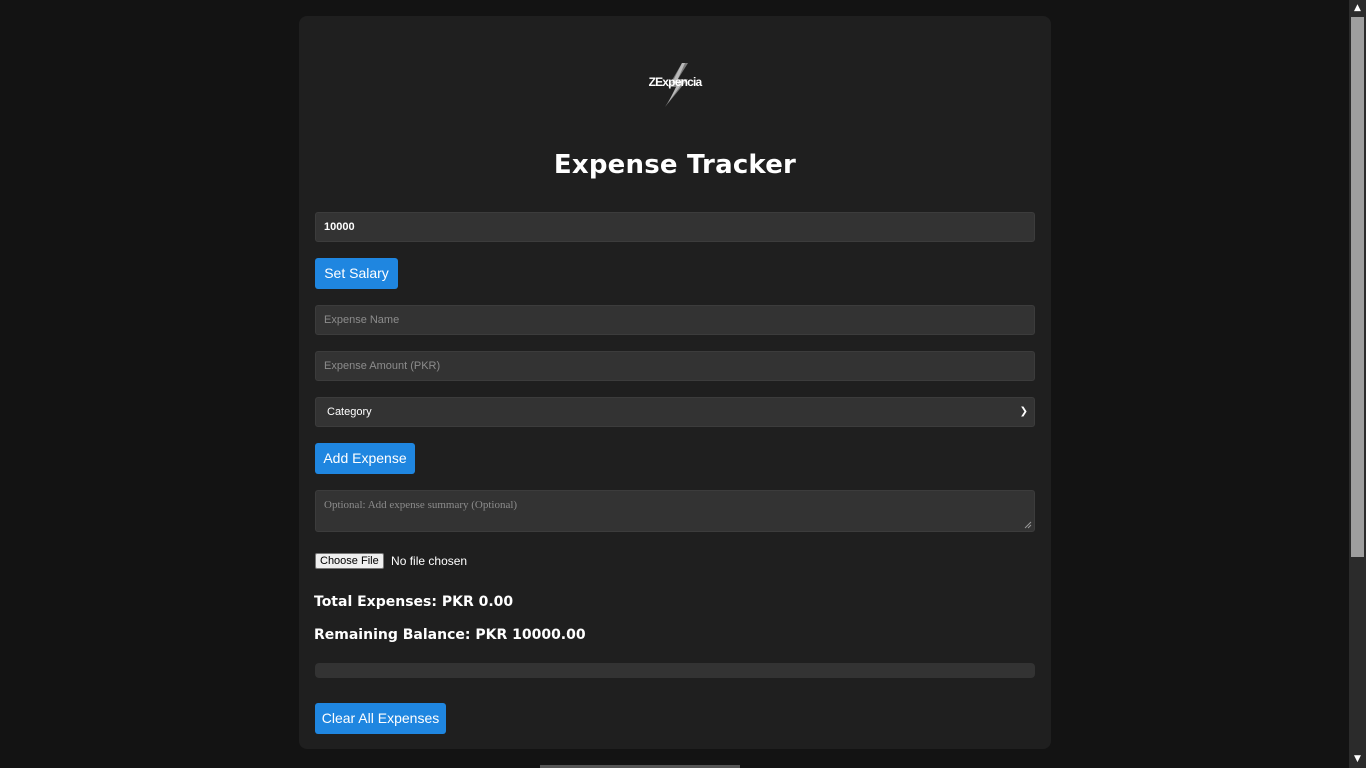 The height and width of the screenshot is (768, 1366). What do you see at coordinates (1023, 411) in the screenshot?
I see `chevron-down-icon: ❯` at bounding box center [1023, 411].